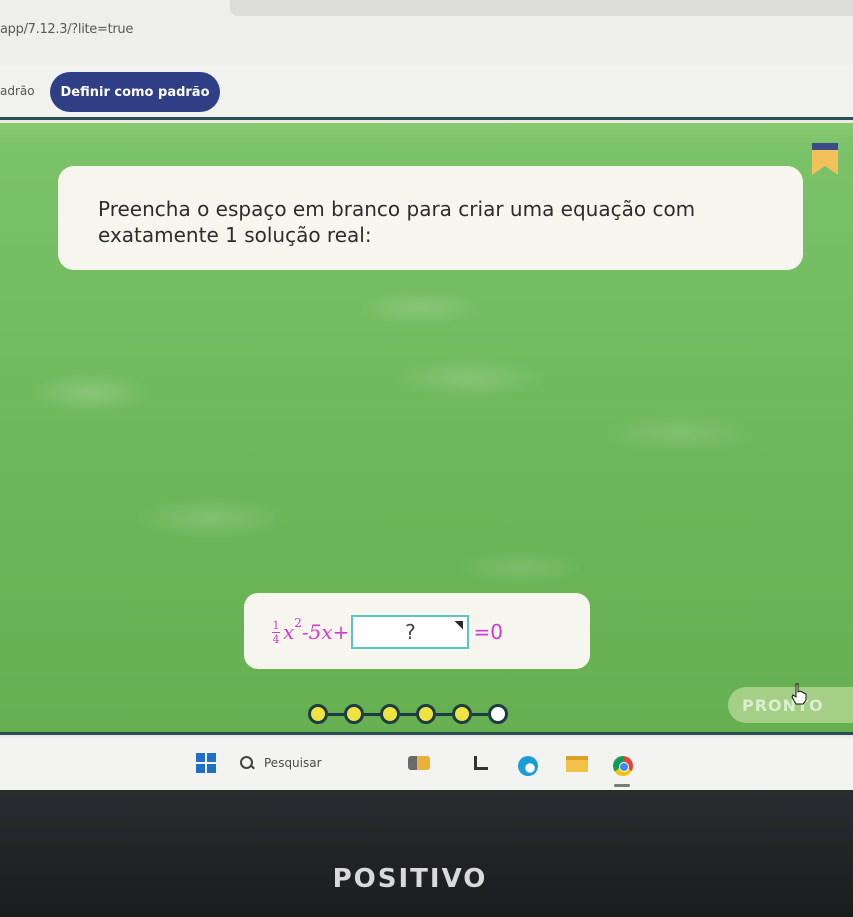 The image size is (853, 917). I want to click on widgets-icon, so click(419, 763).